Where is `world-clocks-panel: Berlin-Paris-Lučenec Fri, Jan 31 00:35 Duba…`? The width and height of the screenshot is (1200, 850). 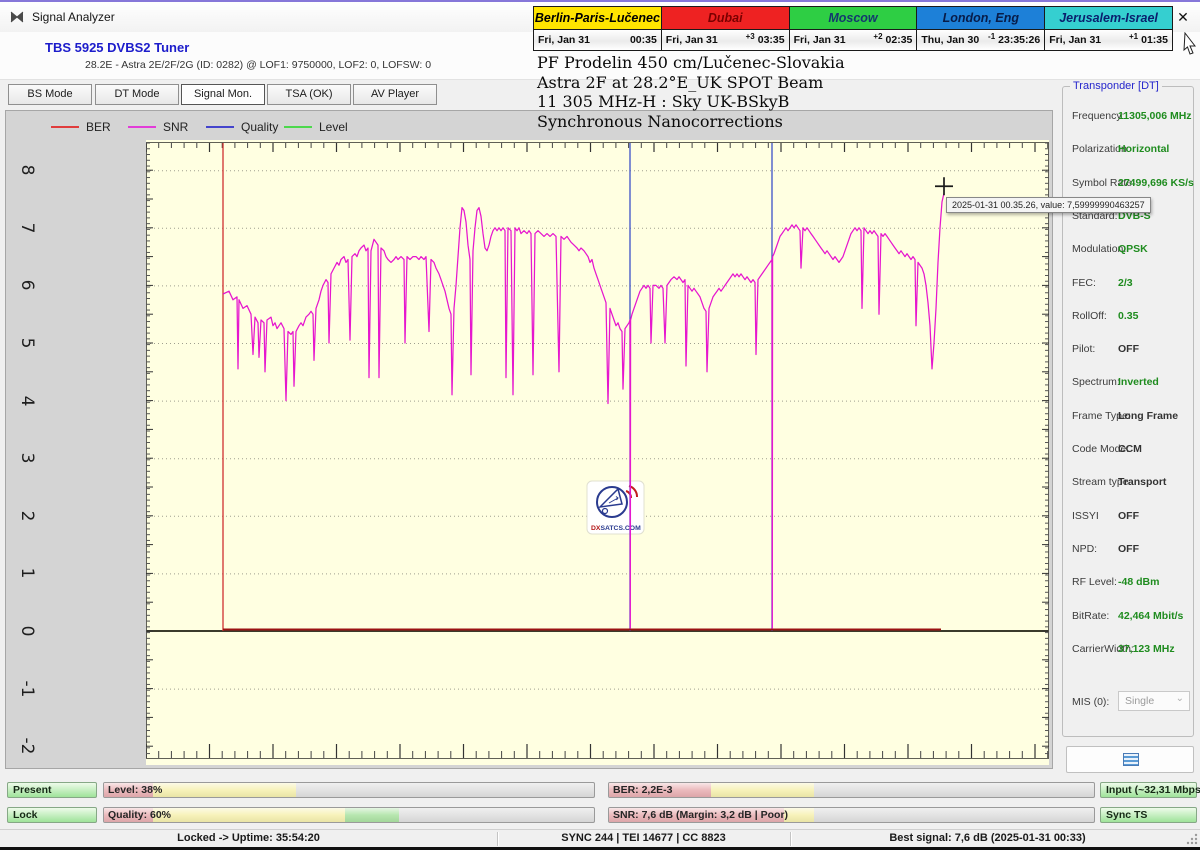 world-clocks-panel: Berlin-Paris-Lučenec Fri, Jan 31 00:35 Duba… is located at coordinates (853, 28).